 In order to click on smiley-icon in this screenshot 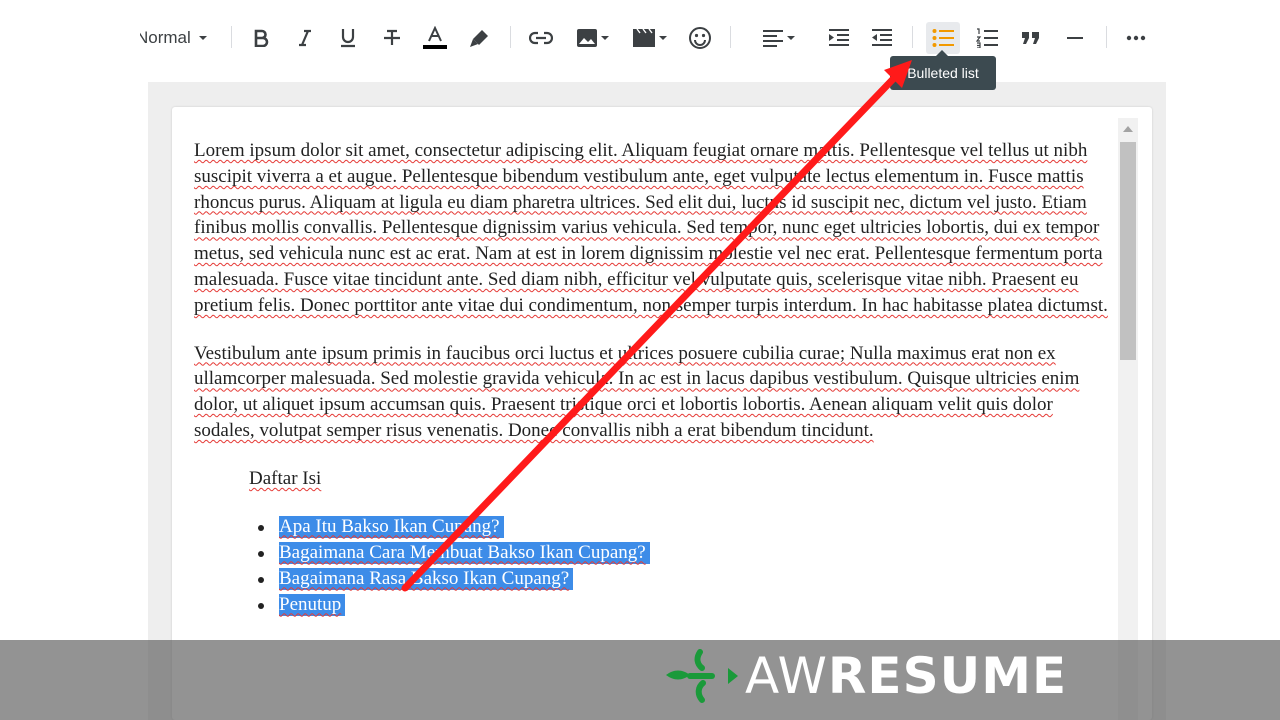, I will do `click(700, 38)`.